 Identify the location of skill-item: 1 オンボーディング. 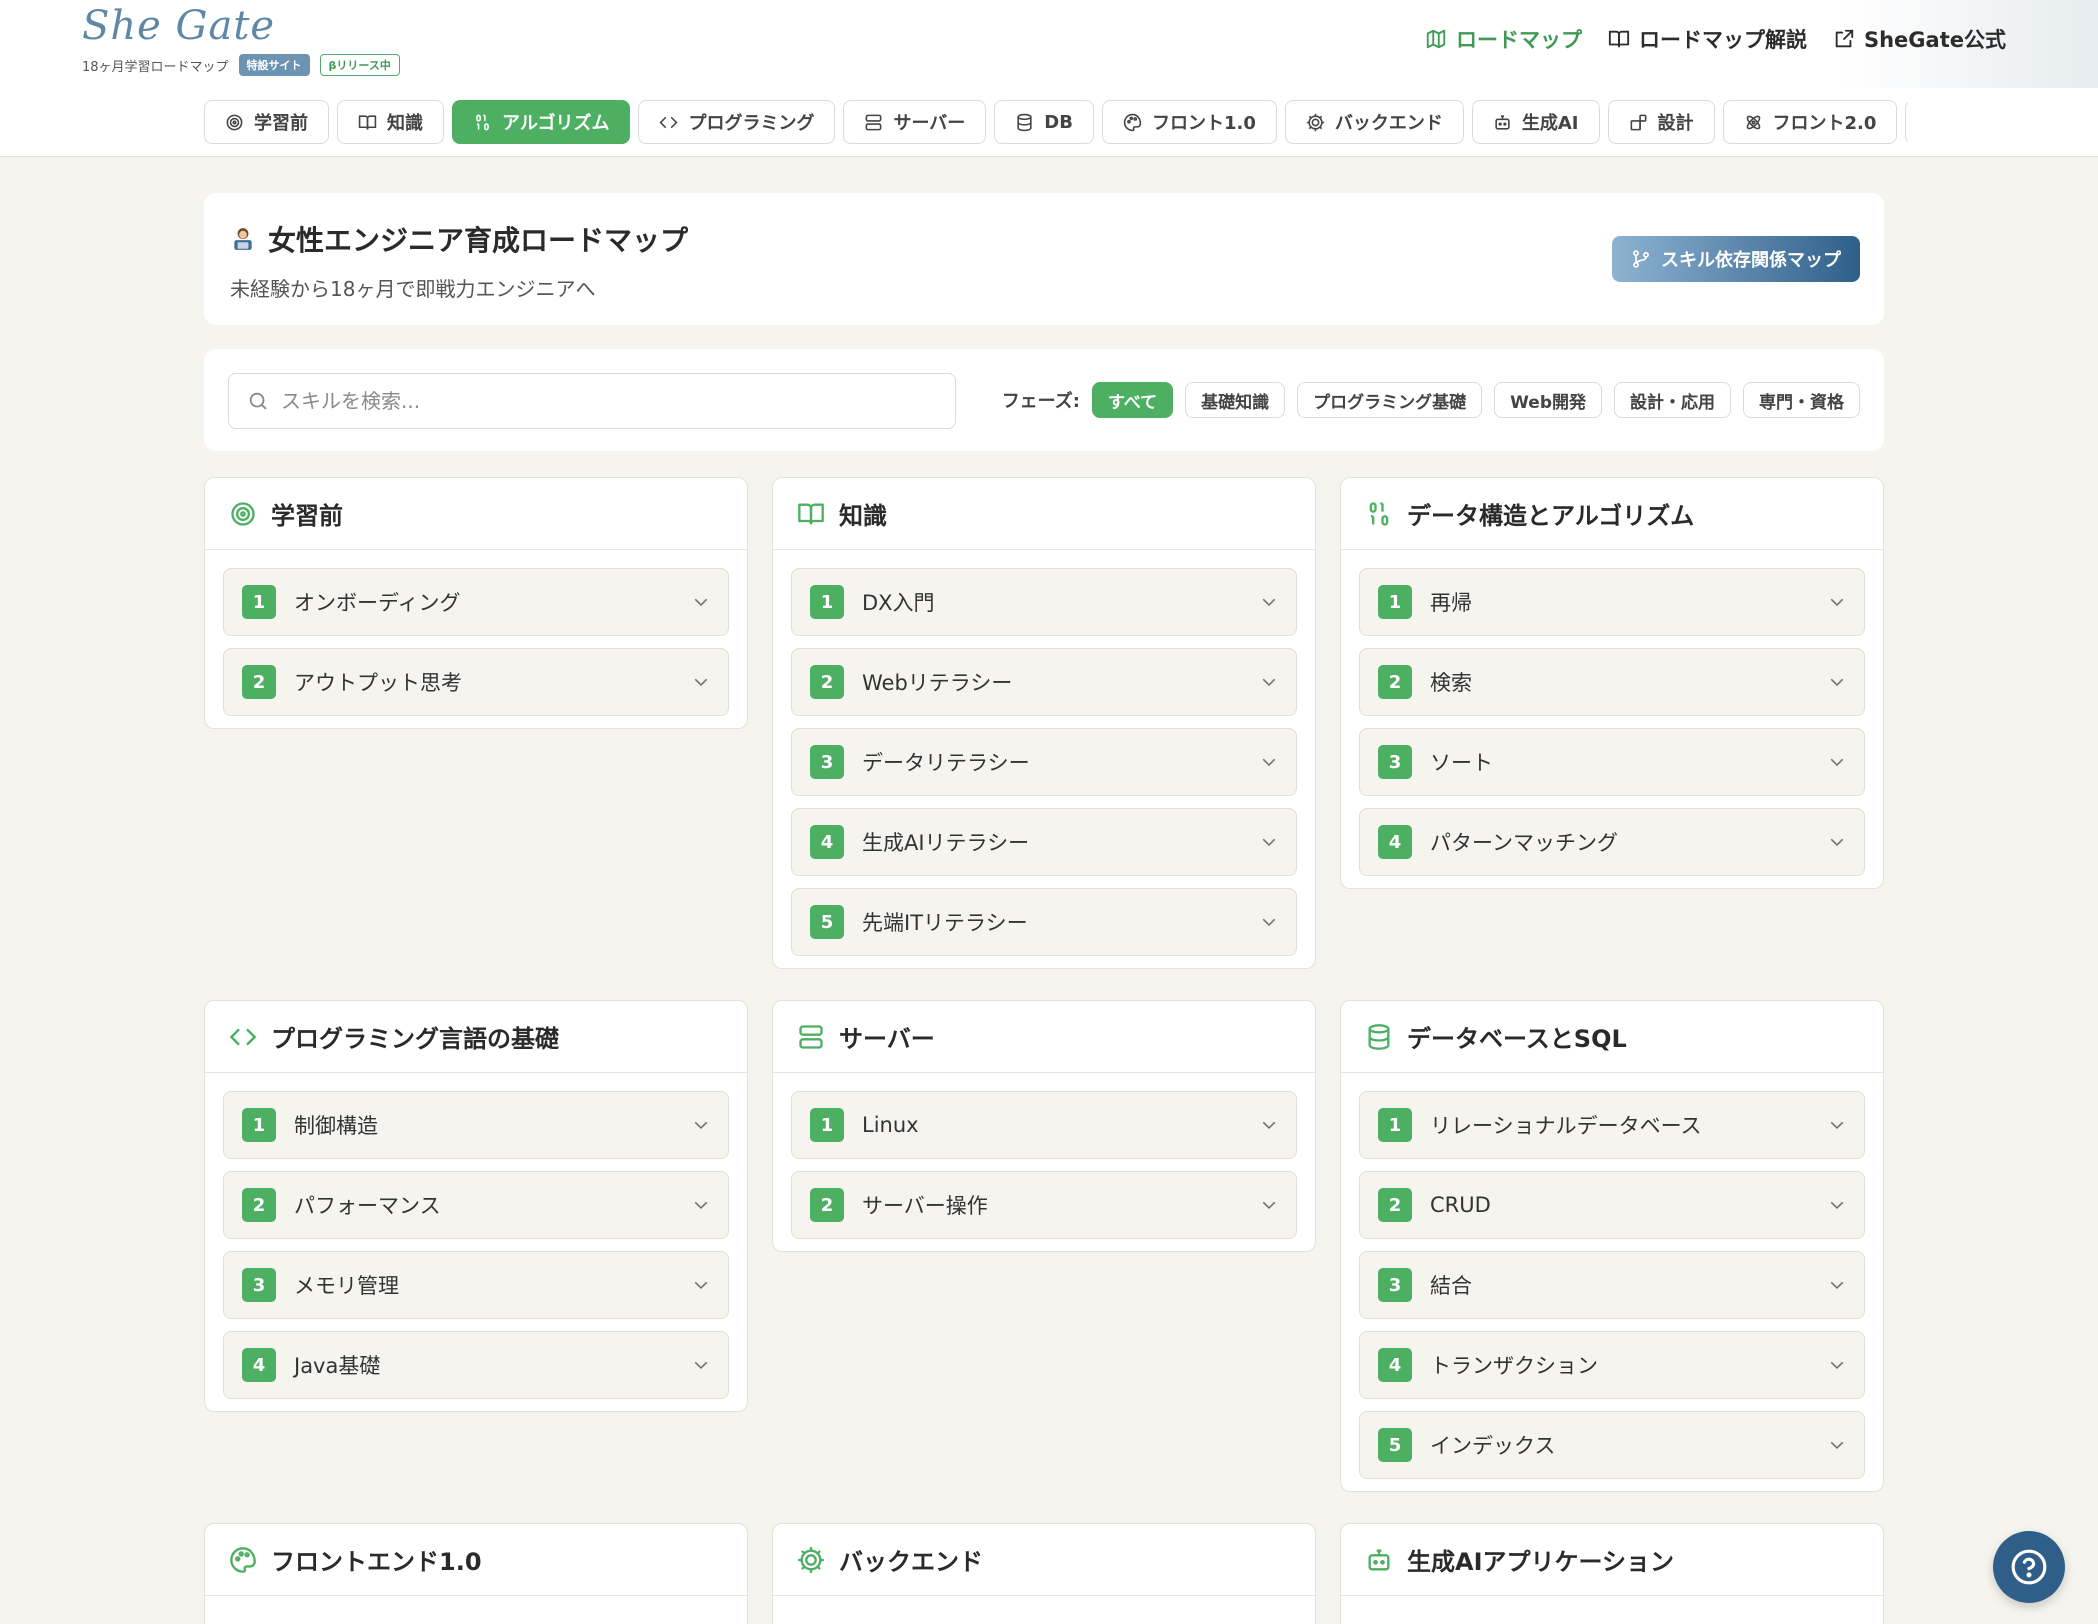
(476, 602).